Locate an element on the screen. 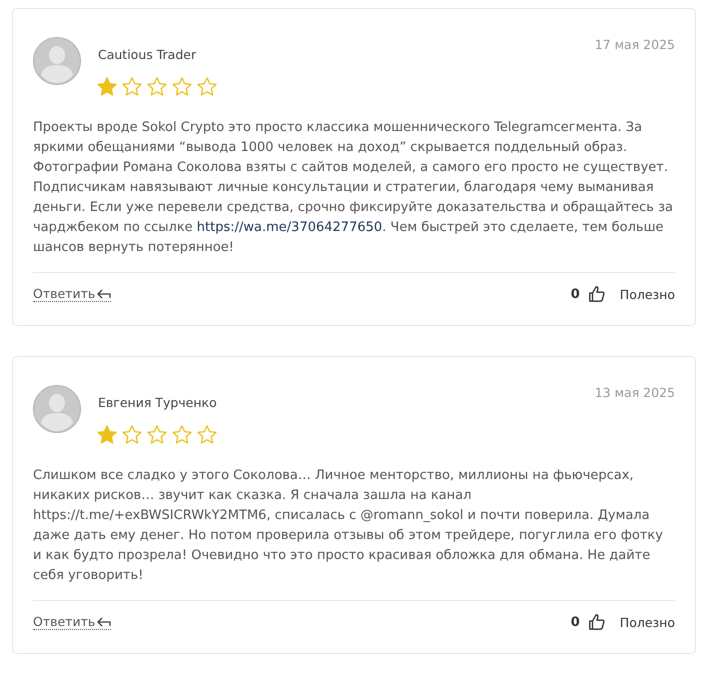 The width and height of the screenshot is (708, 689). review-date: 13 мая 2025 is located at coordinates (634, 392).